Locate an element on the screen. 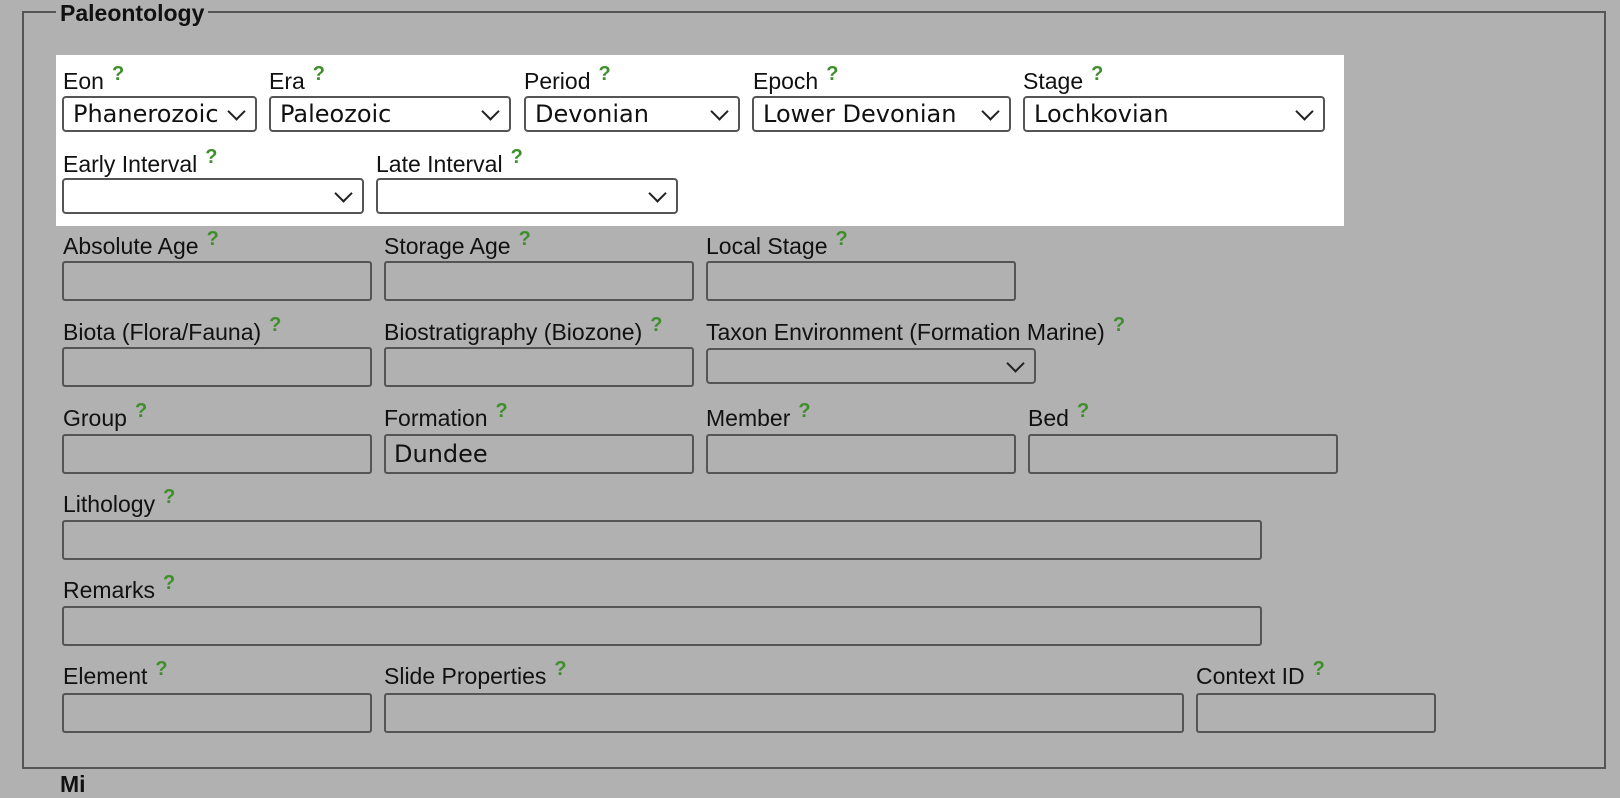 Image resolution: width=1620 pixels, height=798 pixels. lithology-label: Lithology? is located at coordinates (119, 501).